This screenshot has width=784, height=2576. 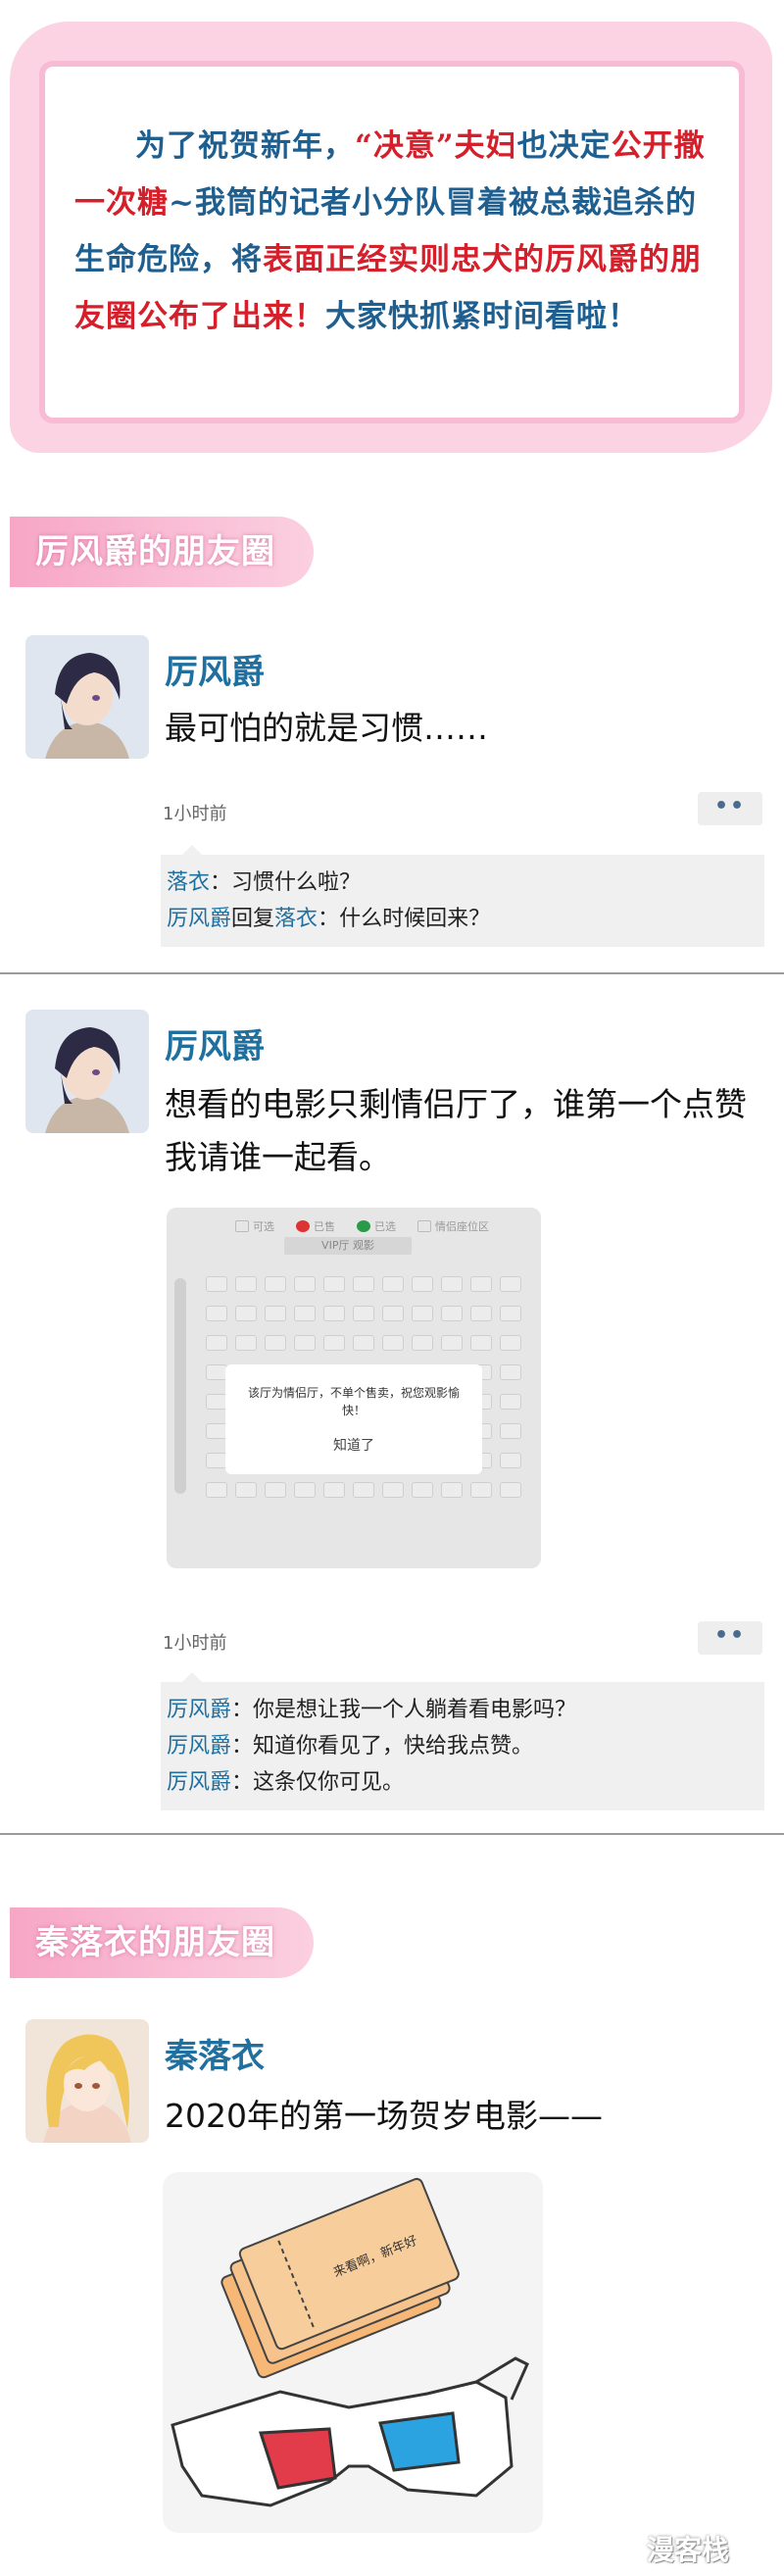 I want to click on comment-text: 你是想让我一个人躺着看电影吗？, so click(x=415, y=1710).